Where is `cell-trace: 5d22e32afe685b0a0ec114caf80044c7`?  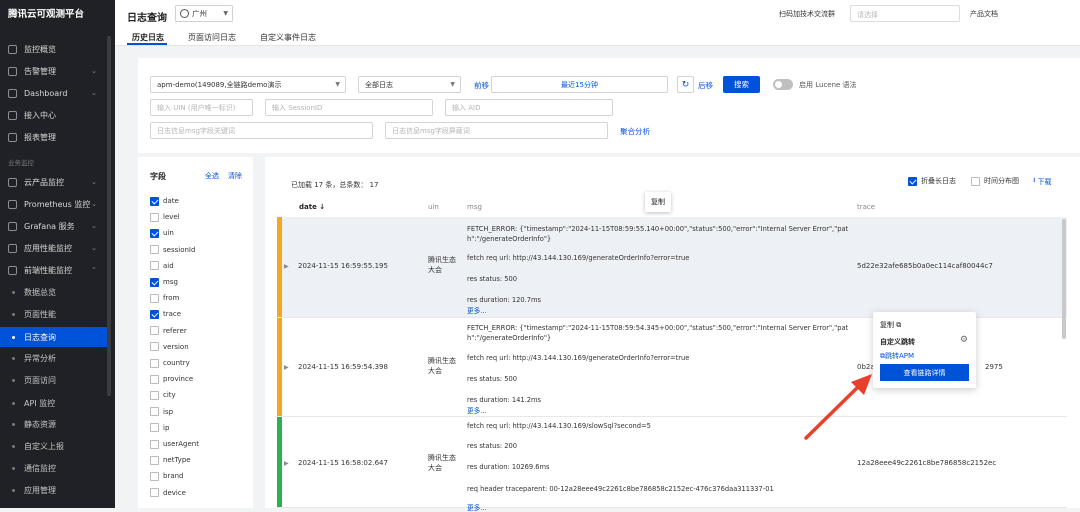 cell-trace: 5d22e32afe685b0a0ec114caf80044c7 is located at coordinates (925, 266).